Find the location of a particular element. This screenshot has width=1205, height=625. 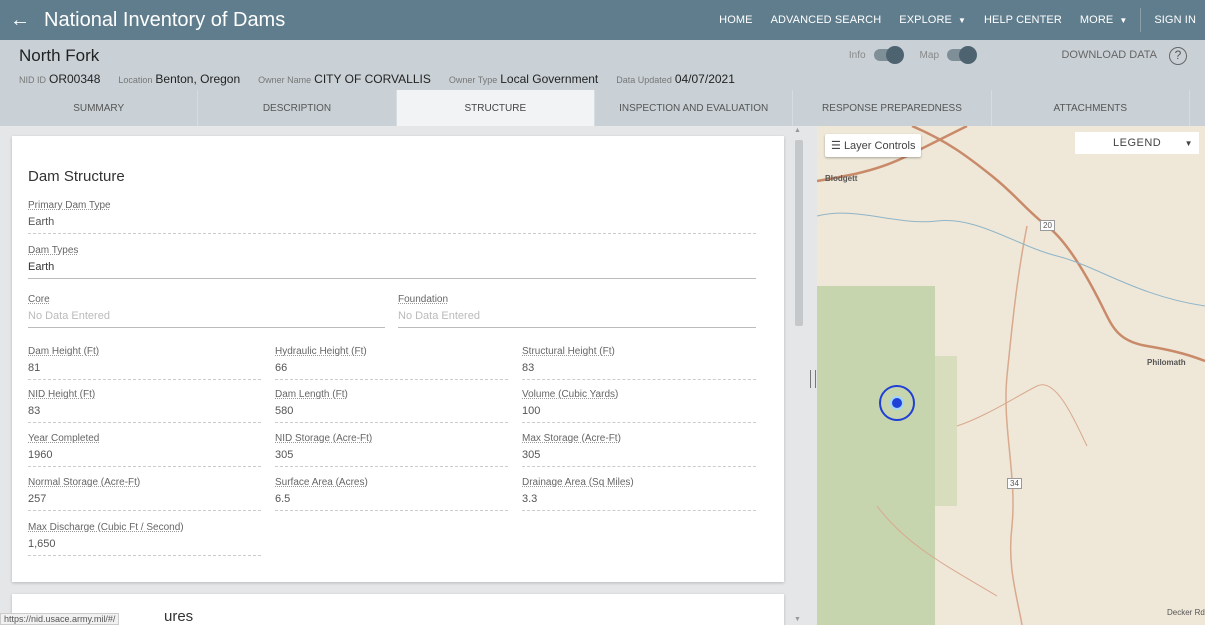

nav-explore: EXPLORE ▼ is located at coordinates (932, 20).